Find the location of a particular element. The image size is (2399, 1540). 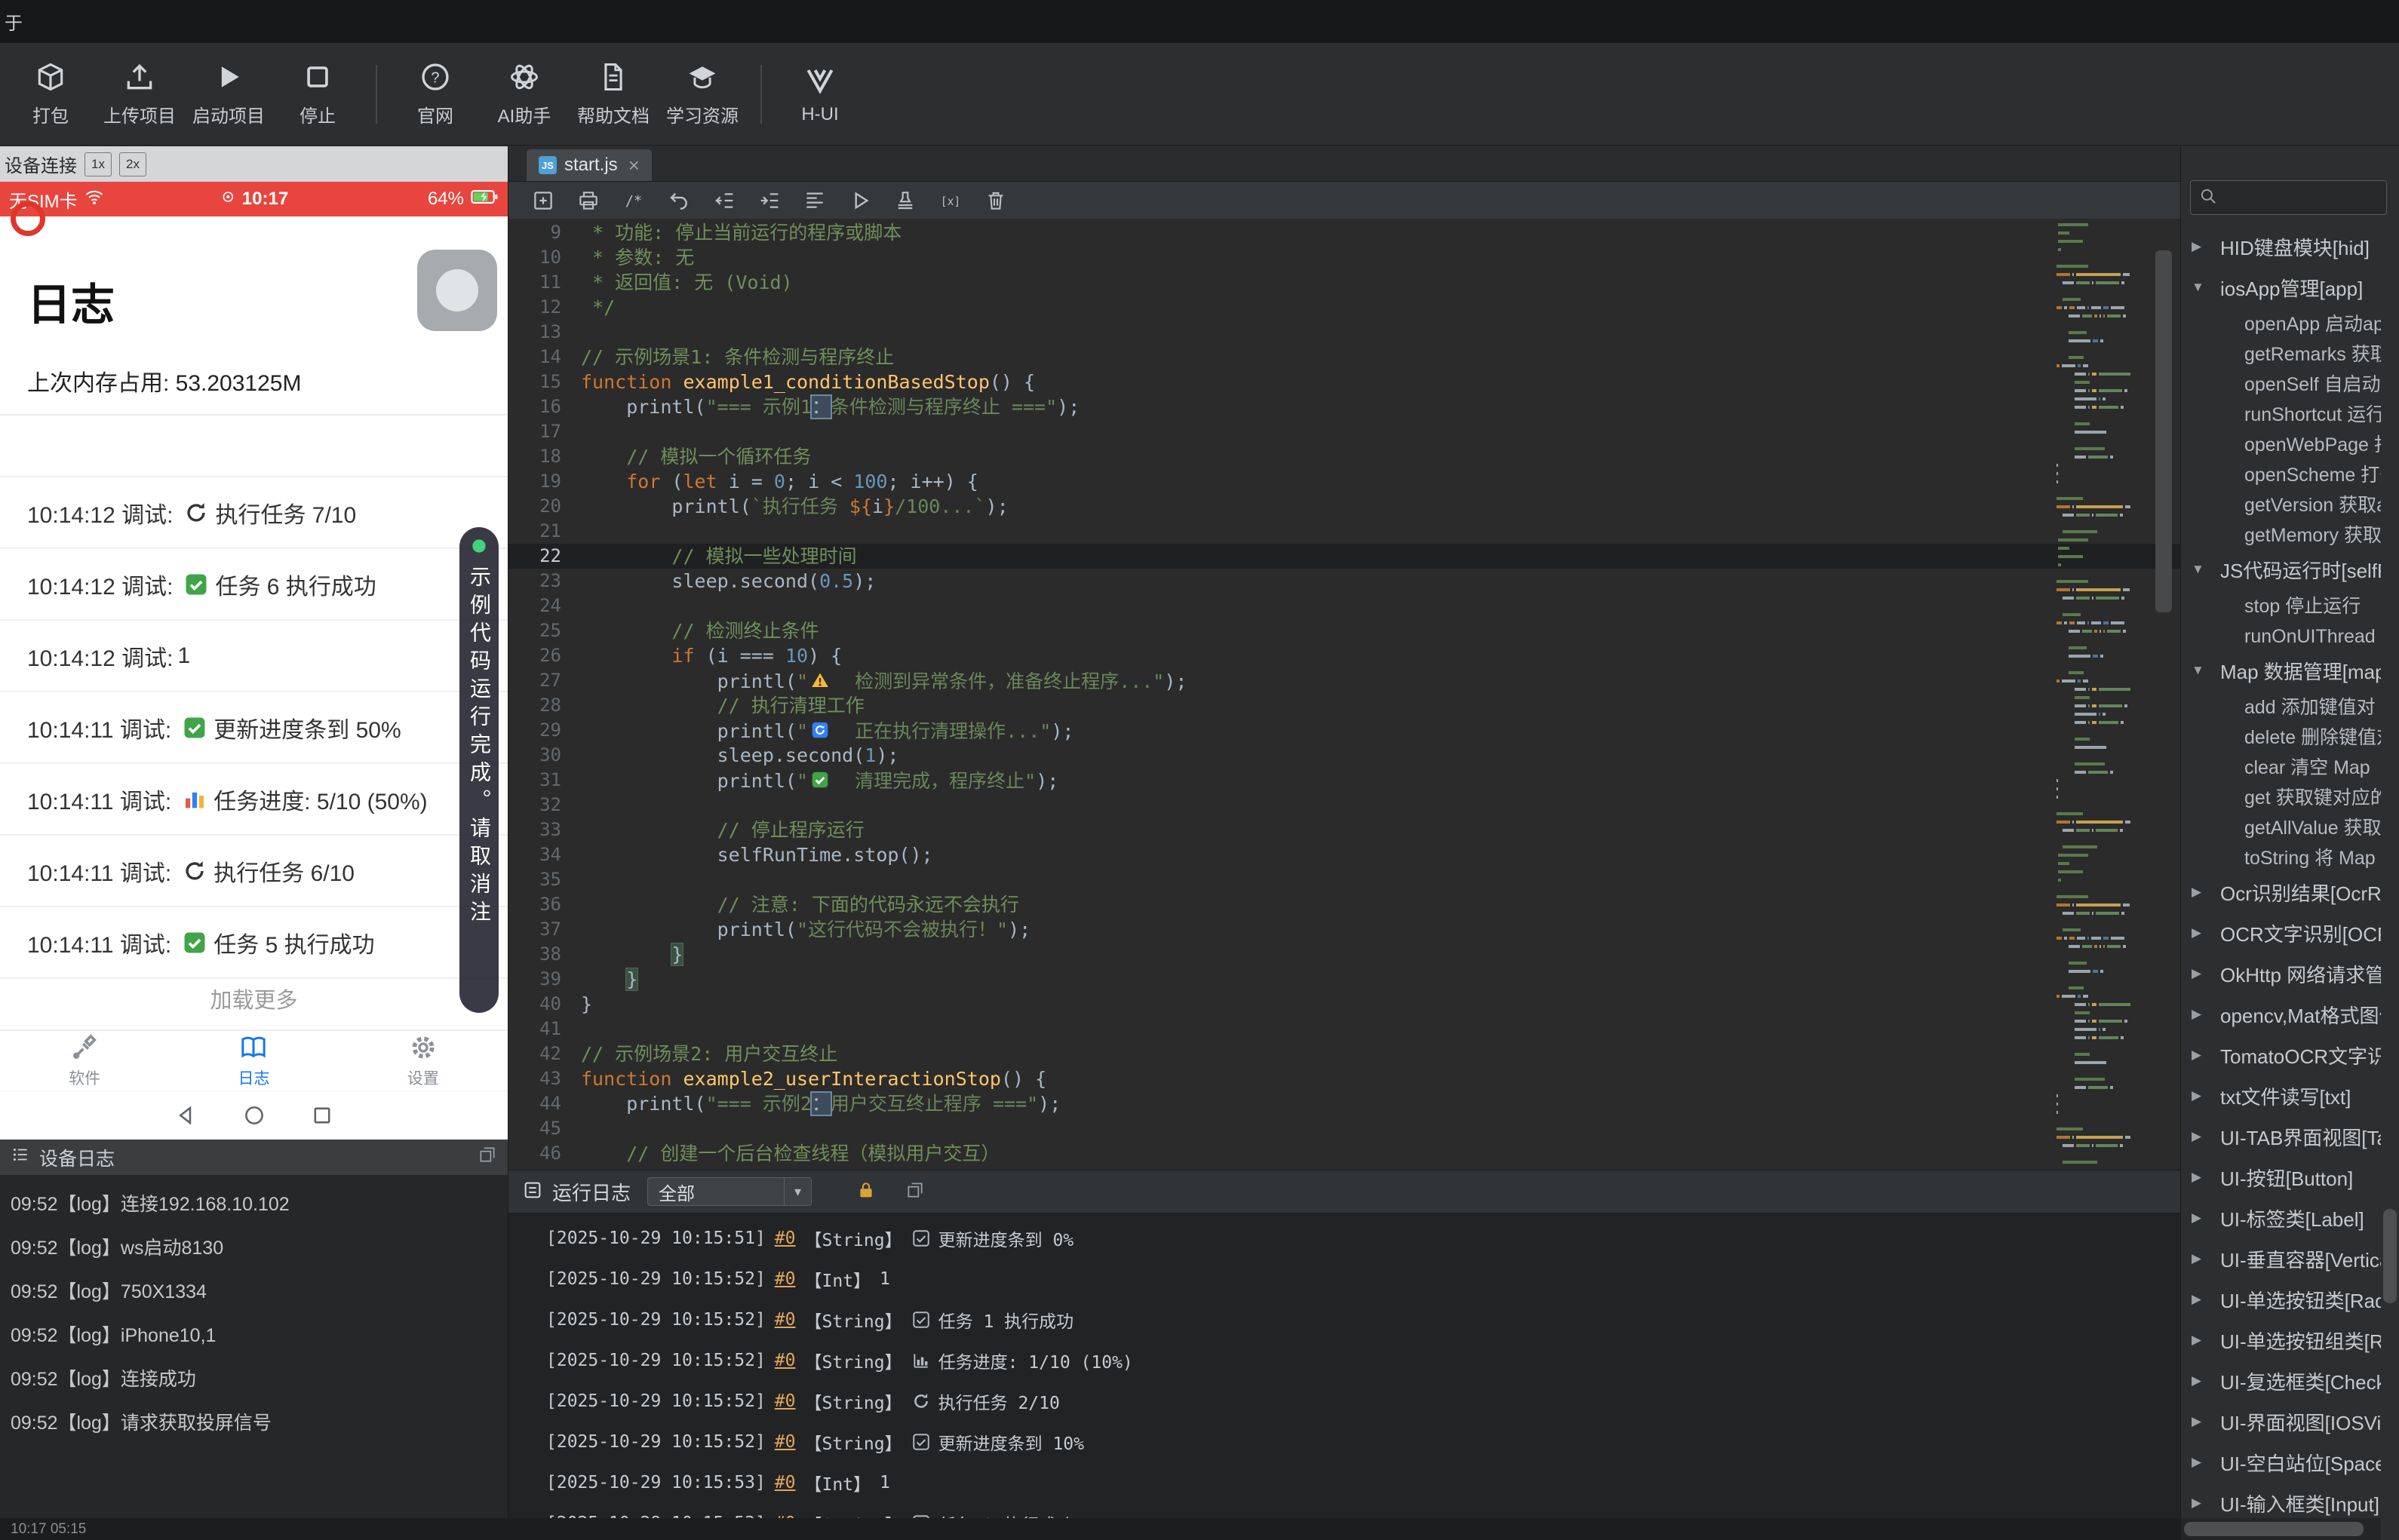

api-tree-method: getMemory 获取app内存 is located at coordinates (2281, 534).